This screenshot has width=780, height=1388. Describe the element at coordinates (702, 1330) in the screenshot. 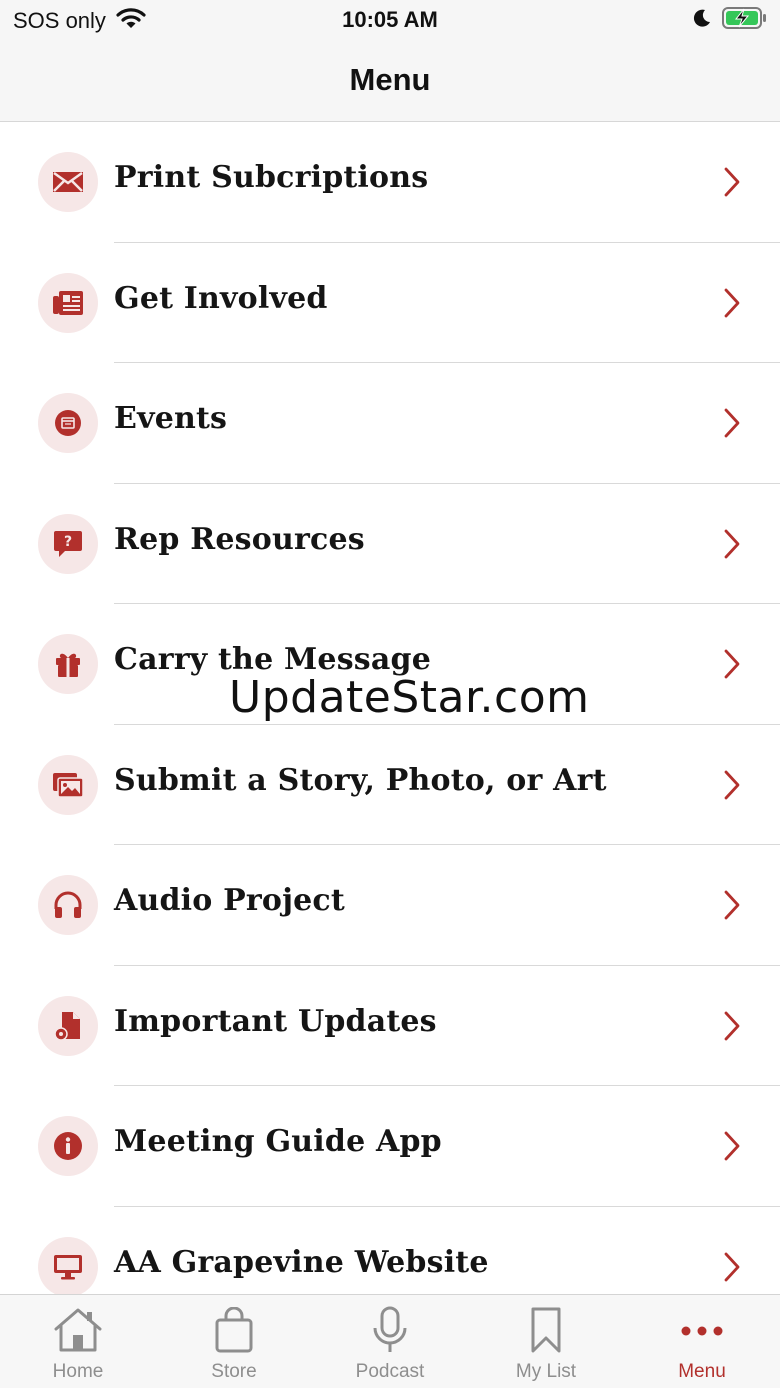

I see `more-dots-icon` at that location.